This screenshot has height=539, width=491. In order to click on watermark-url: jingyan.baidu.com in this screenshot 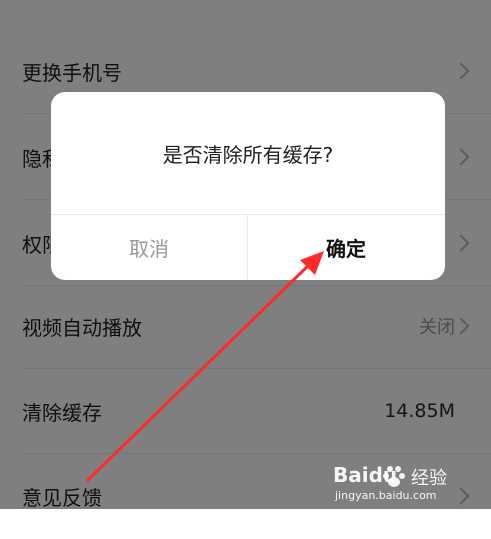, I will do `click(386, 495)`.